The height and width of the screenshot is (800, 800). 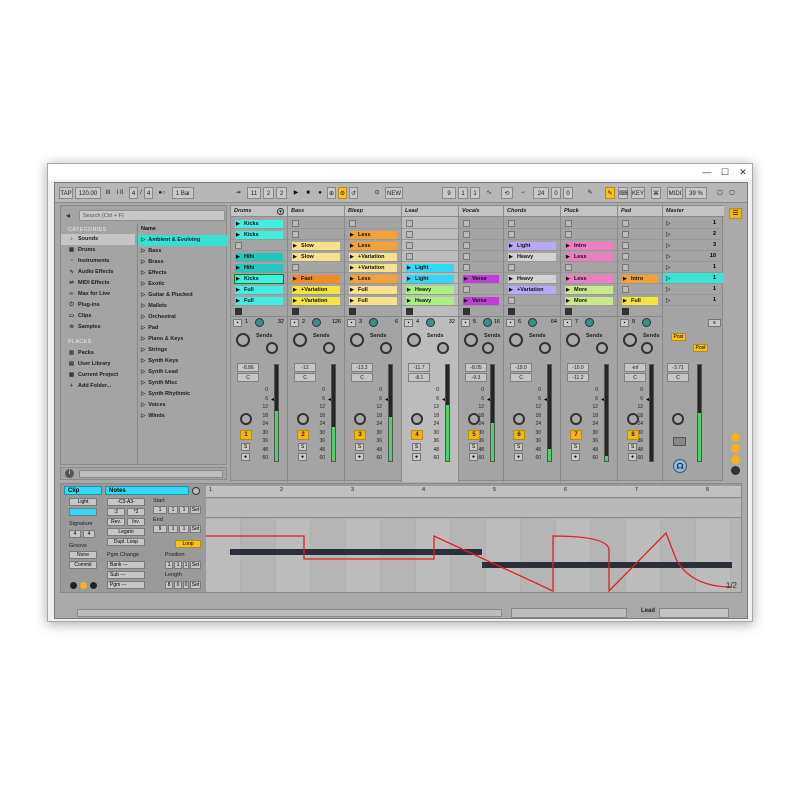 I want to click on track-header: Bass, so click(x=316, y=211).